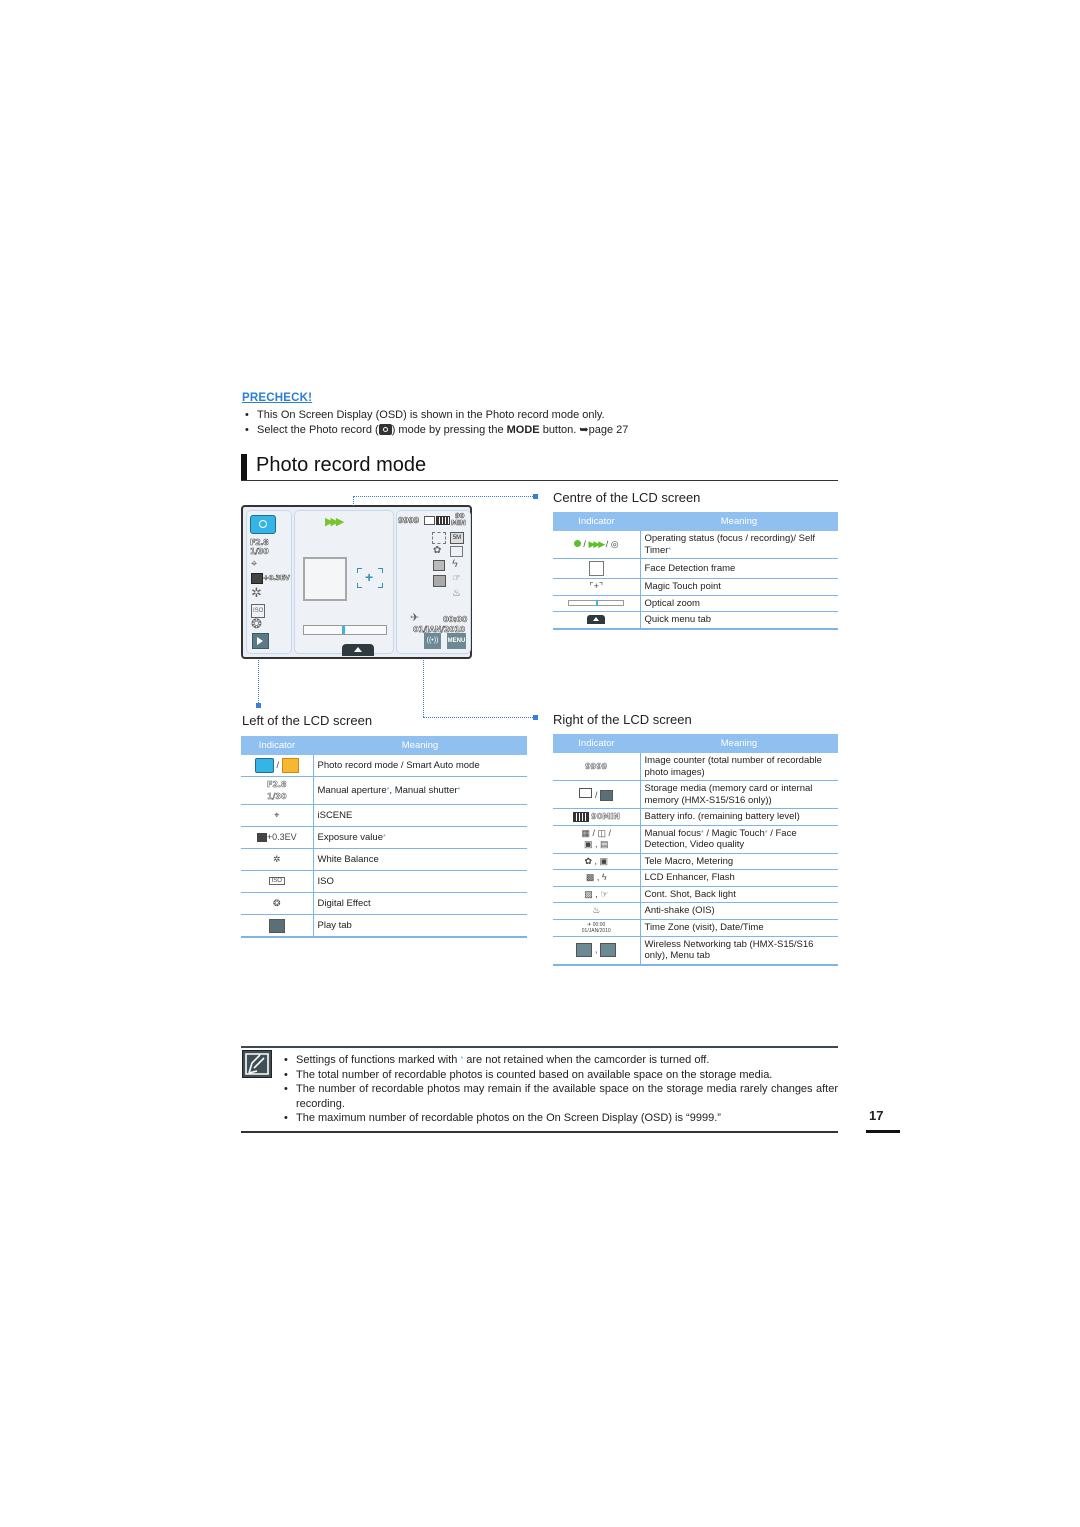 This screenshot has height=1527, width=1080. Describe the element at coordinates (456, 578) in the screenshot. I see `backlight-icon: ☞` at that location.